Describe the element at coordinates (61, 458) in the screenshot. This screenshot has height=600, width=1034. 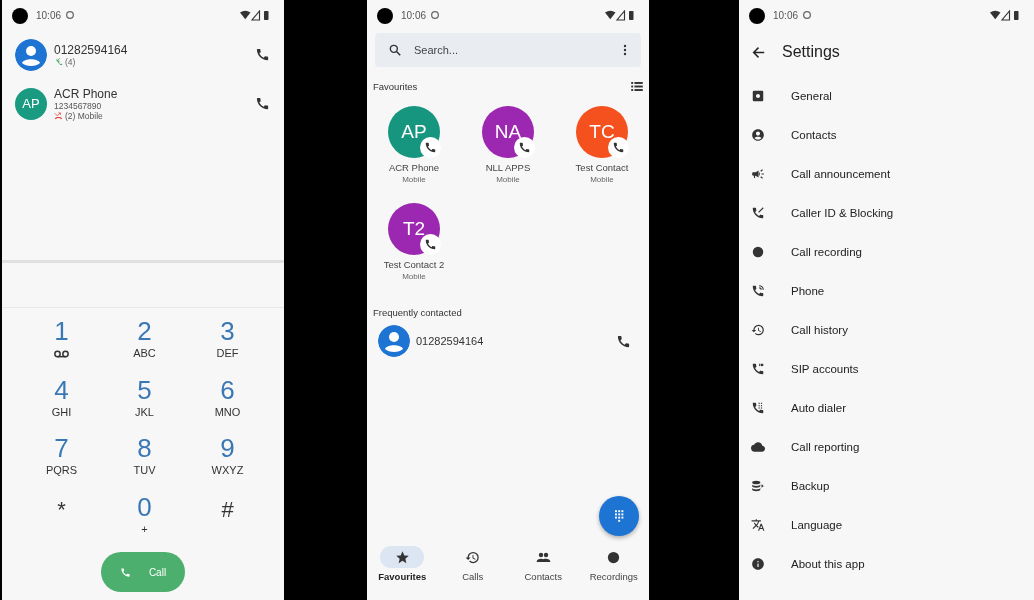
I see `dial-key: 7 PQRS` at that location.